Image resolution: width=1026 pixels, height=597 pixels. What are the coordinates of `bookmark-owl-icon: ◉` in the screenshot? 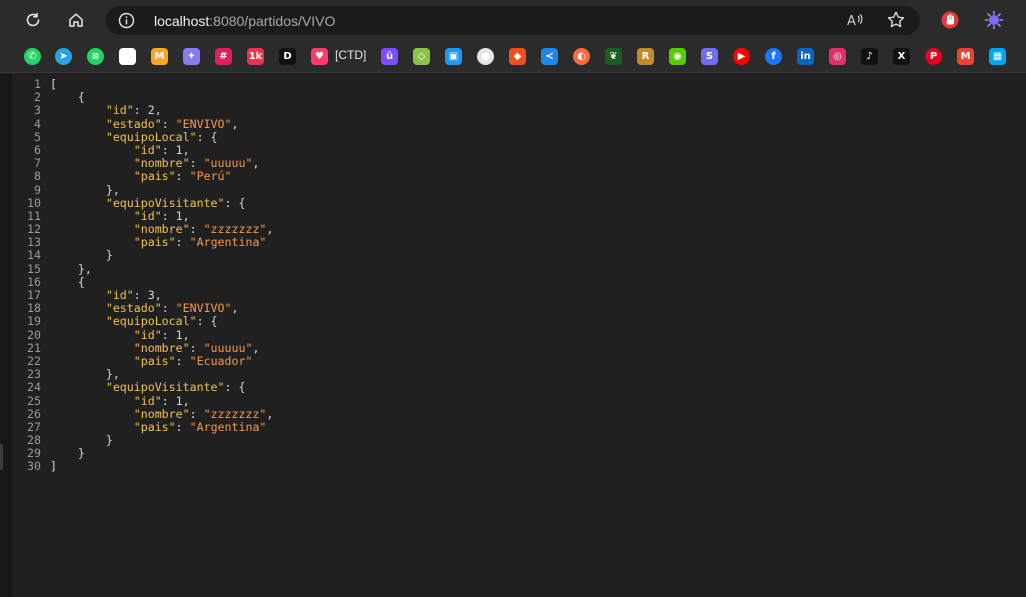 It's located at (677, 56).